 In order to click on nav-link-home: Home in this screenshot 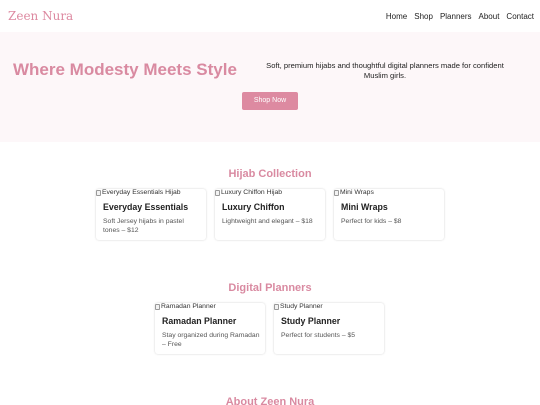, I will do `click(396, 16)`.